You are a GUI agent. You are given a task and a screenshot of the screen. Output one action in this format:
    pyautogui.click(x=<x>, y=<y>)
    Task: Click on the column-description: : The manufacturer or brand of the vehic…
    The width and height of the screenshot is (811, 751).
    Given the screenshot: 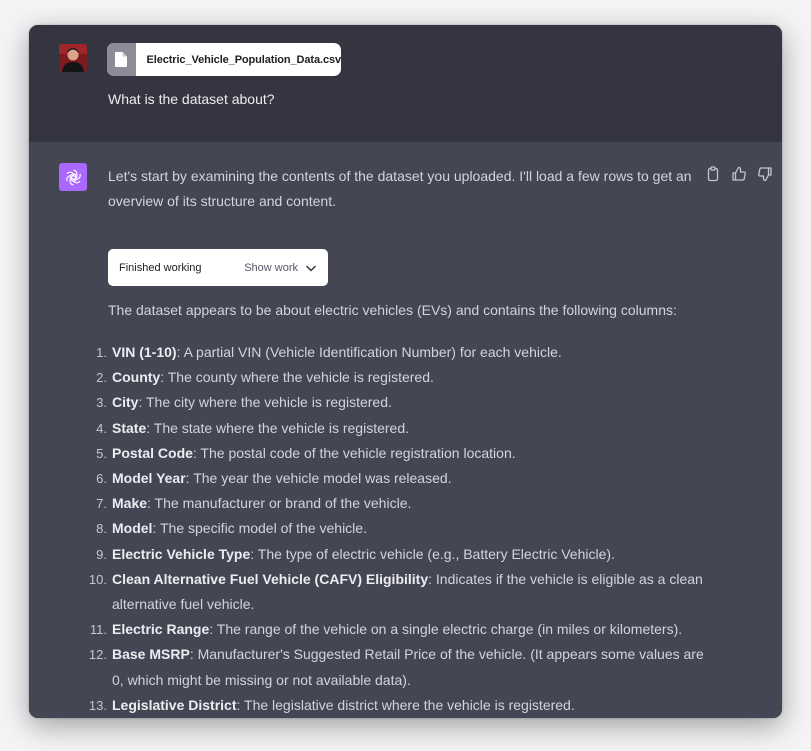 What is the action you would take?
    pyautogui.click(x=279, y=503)
    